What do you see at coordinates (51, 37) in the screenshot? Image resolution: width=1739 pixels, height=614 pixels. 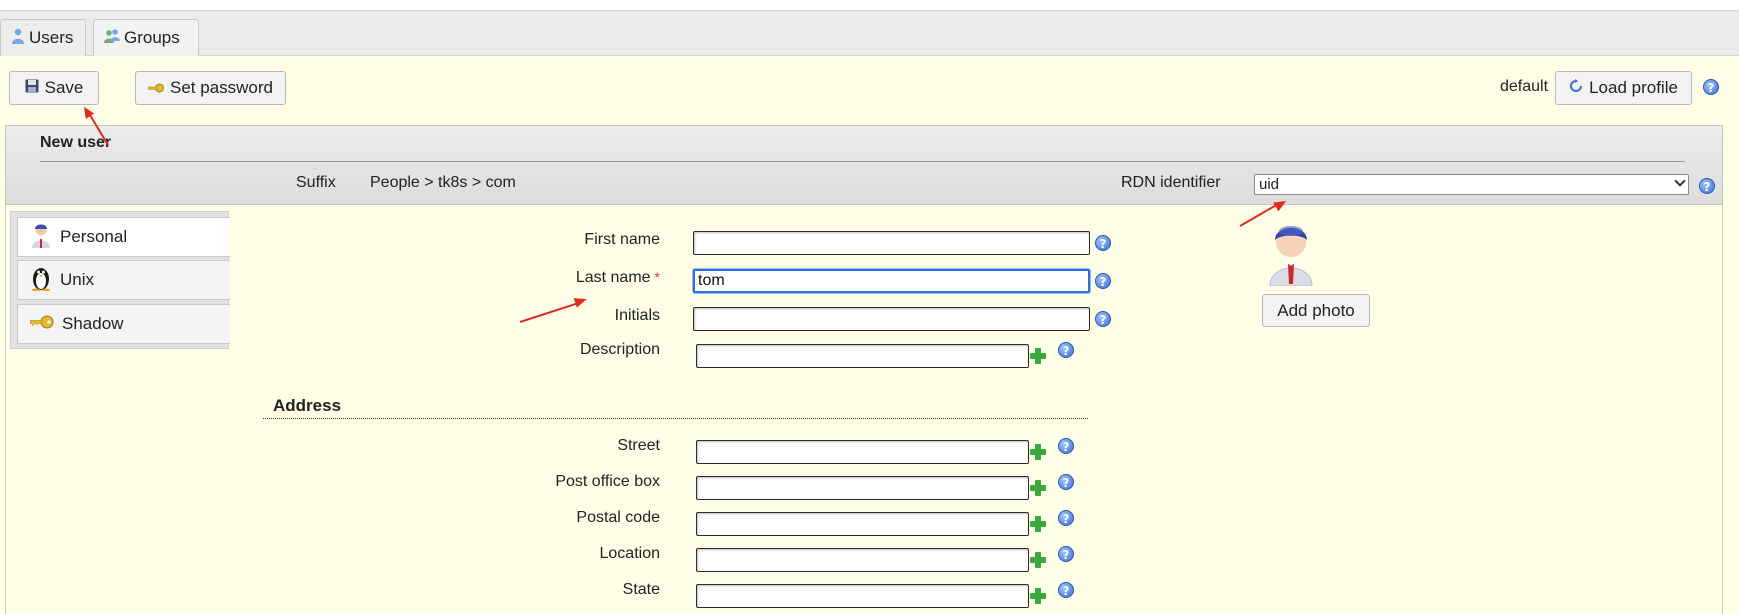 I see `tab-users-label: Users` at bounding box center [51, 37].